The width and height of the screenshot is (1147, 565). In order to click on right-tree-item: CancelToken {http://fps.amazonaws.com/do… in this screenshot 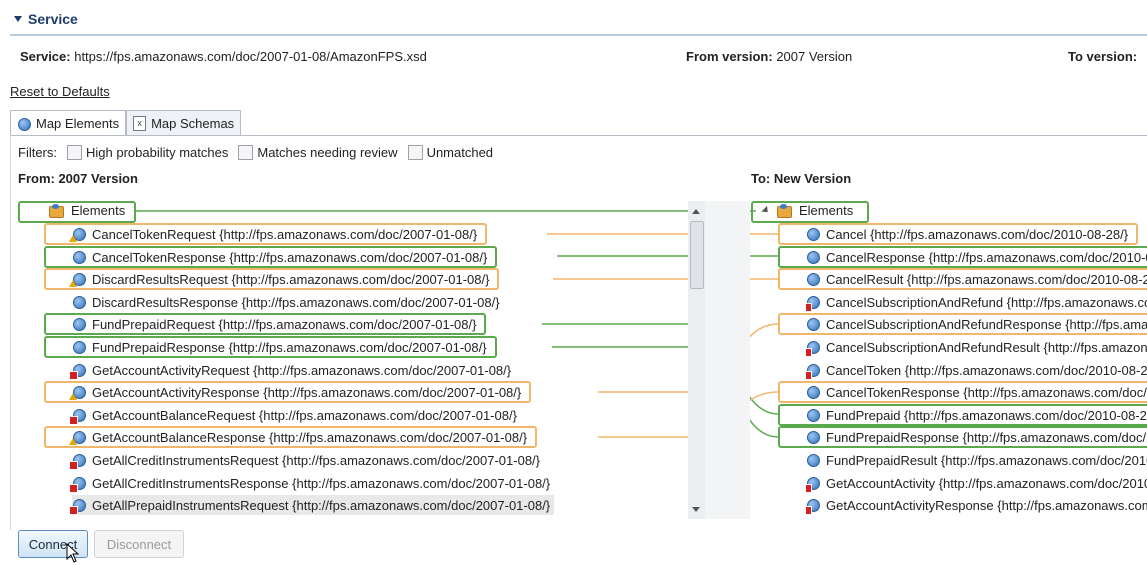, I will do `click(976, 370)`.